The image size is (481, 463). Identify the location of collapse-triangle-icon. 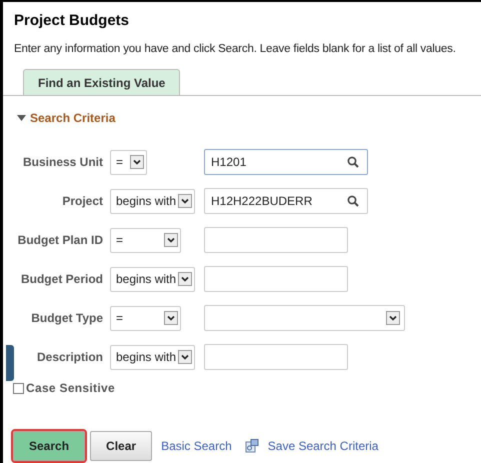
(21, 118).